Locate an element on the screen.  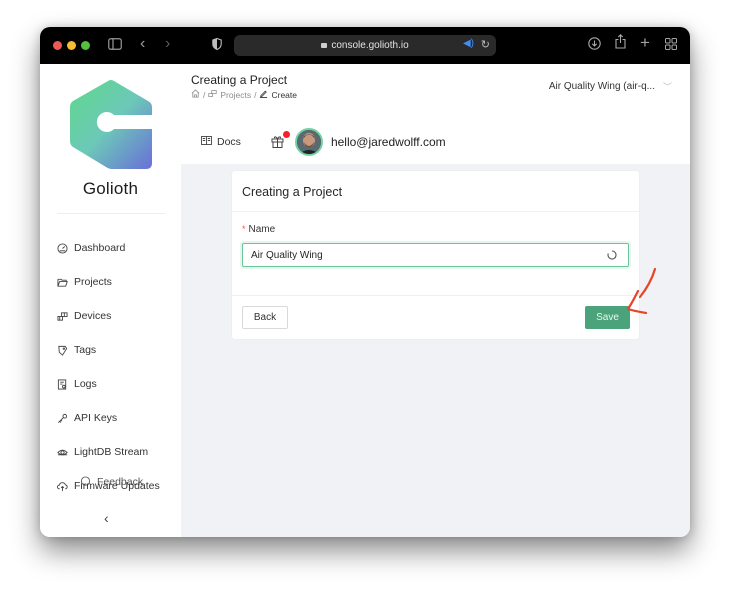
docs-link: Docs is located at coordinates (221, 142).